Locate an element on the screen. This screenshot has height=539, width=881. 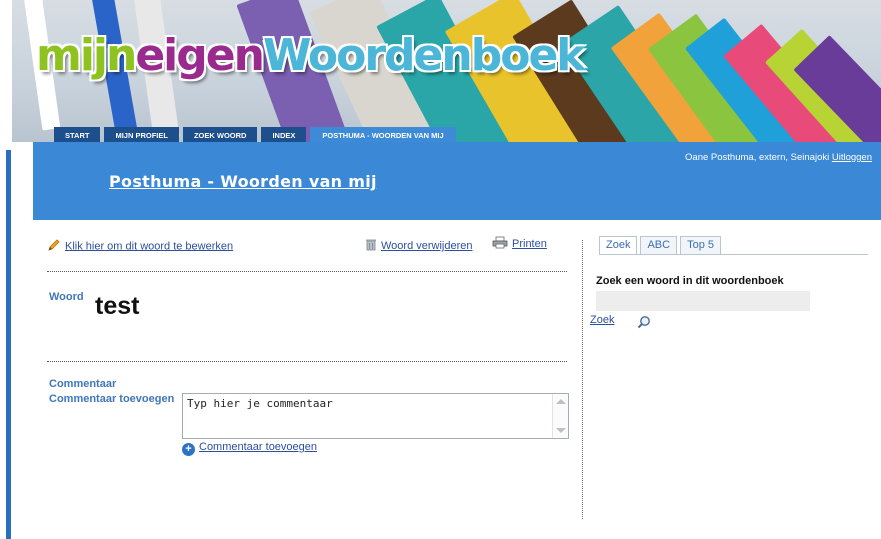
site-logo: mijneigenWoordenboek is located at coordinates (311, 55).